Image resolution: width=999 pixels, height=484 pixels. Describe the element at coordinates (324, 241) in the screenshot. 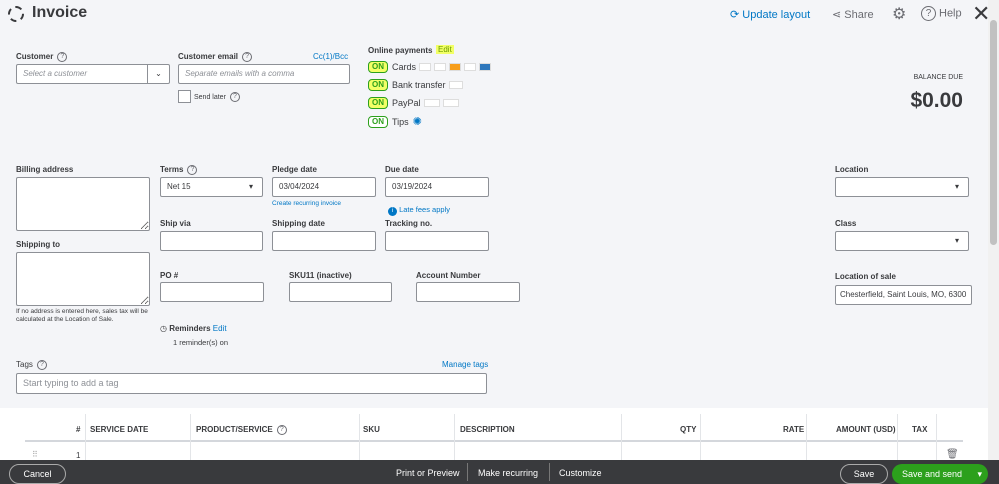

I see `shipping-date-input` at that location.